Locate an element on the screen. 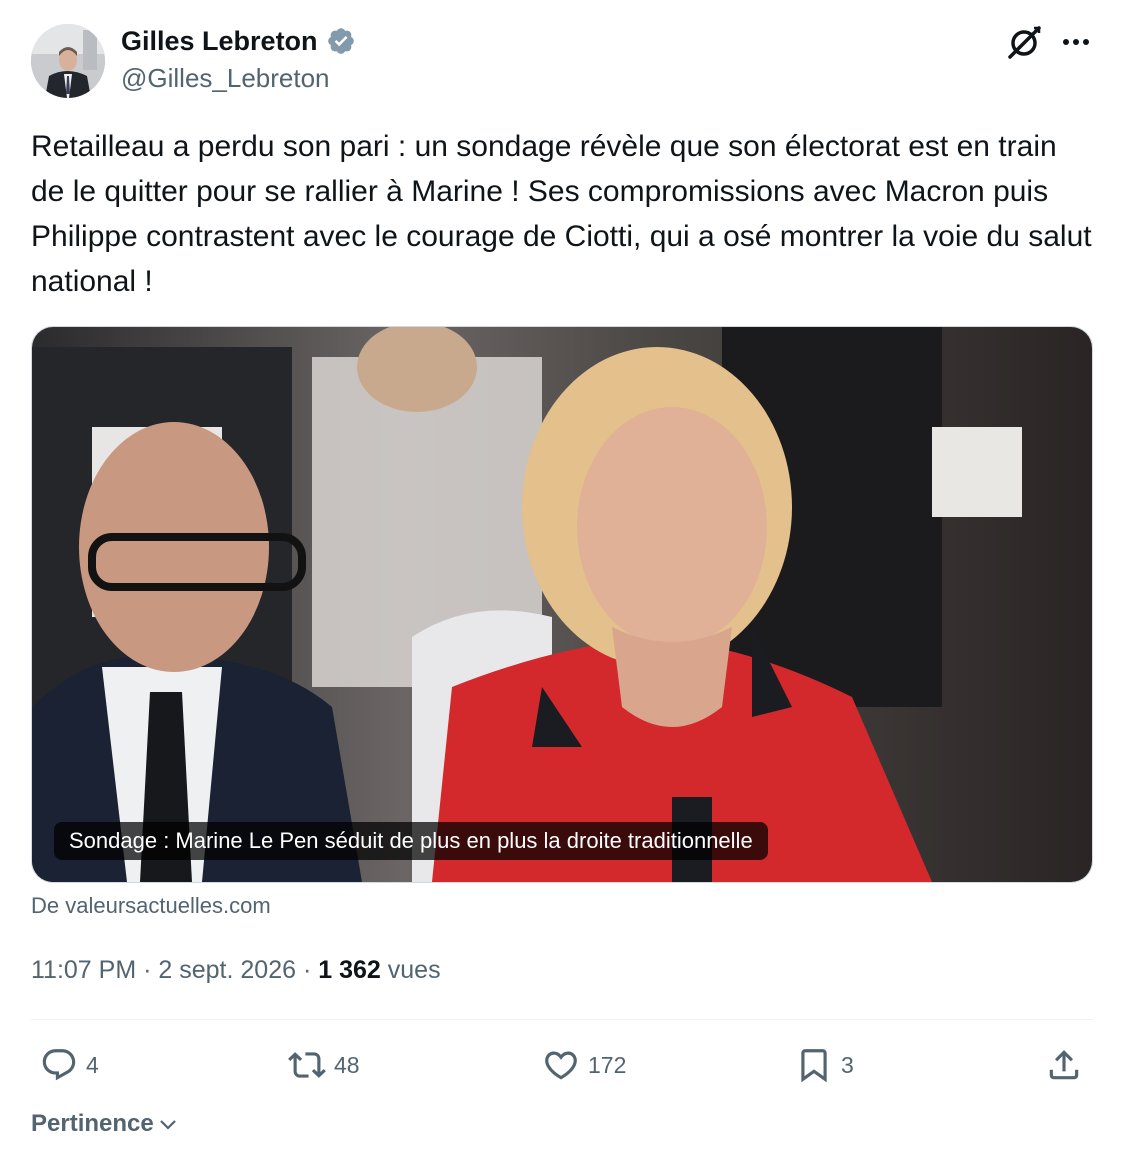 Image resolution: width=1123 pixels, height=1162 pixels. repost-count: 48 is located at coordinates (347, 1064).